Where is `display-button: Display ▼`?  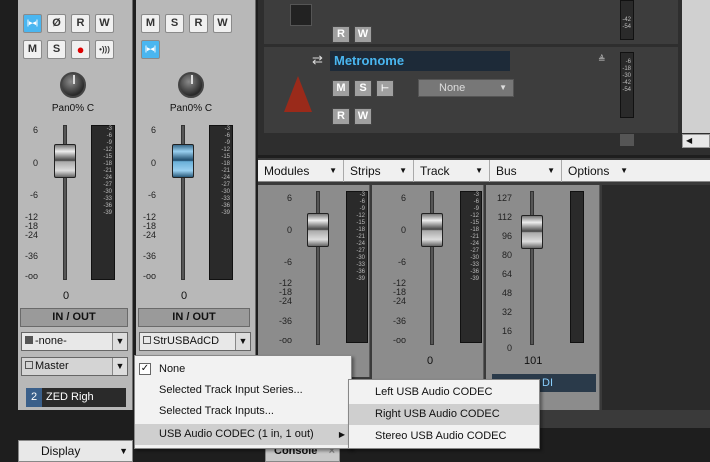 display-button: Display ▼ is located at coordinates (75, 451).